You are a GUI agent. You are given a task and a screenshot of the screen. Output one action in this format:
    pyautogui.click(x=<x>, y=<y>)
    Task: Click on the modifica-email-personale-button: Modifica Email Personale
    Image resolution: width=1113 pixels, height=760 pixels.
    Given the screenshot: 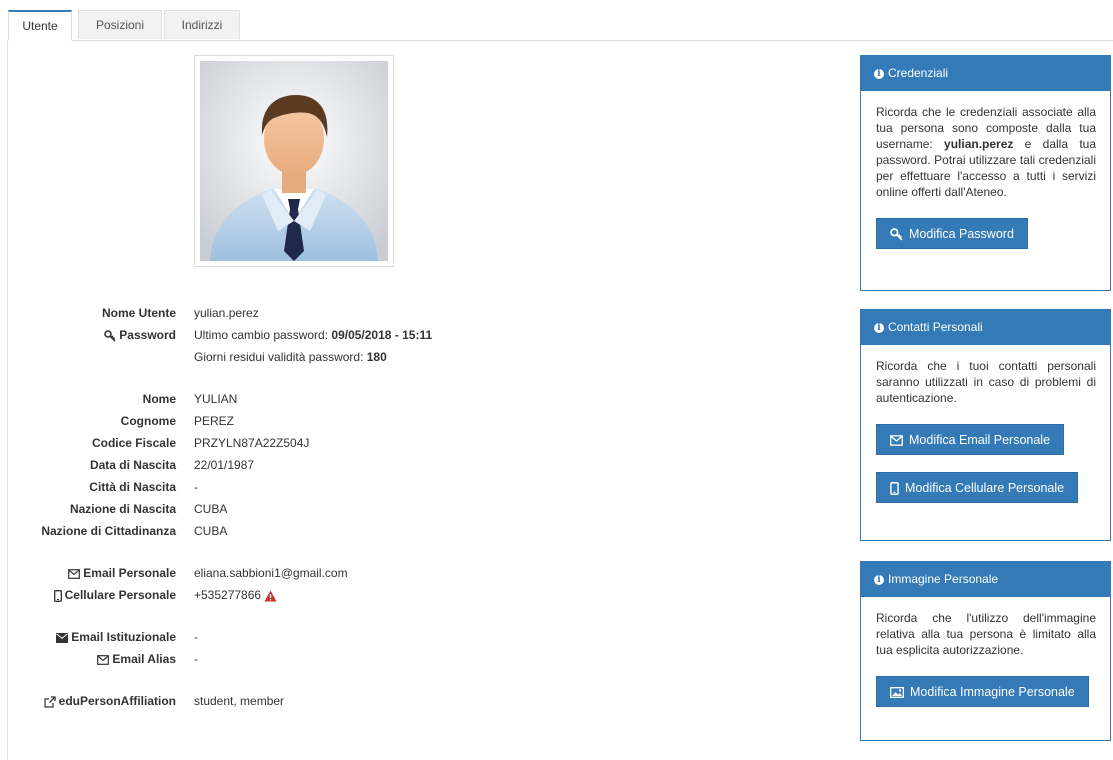 What is the action you would take?
    pyautogui.click(x=970, y=439)
    